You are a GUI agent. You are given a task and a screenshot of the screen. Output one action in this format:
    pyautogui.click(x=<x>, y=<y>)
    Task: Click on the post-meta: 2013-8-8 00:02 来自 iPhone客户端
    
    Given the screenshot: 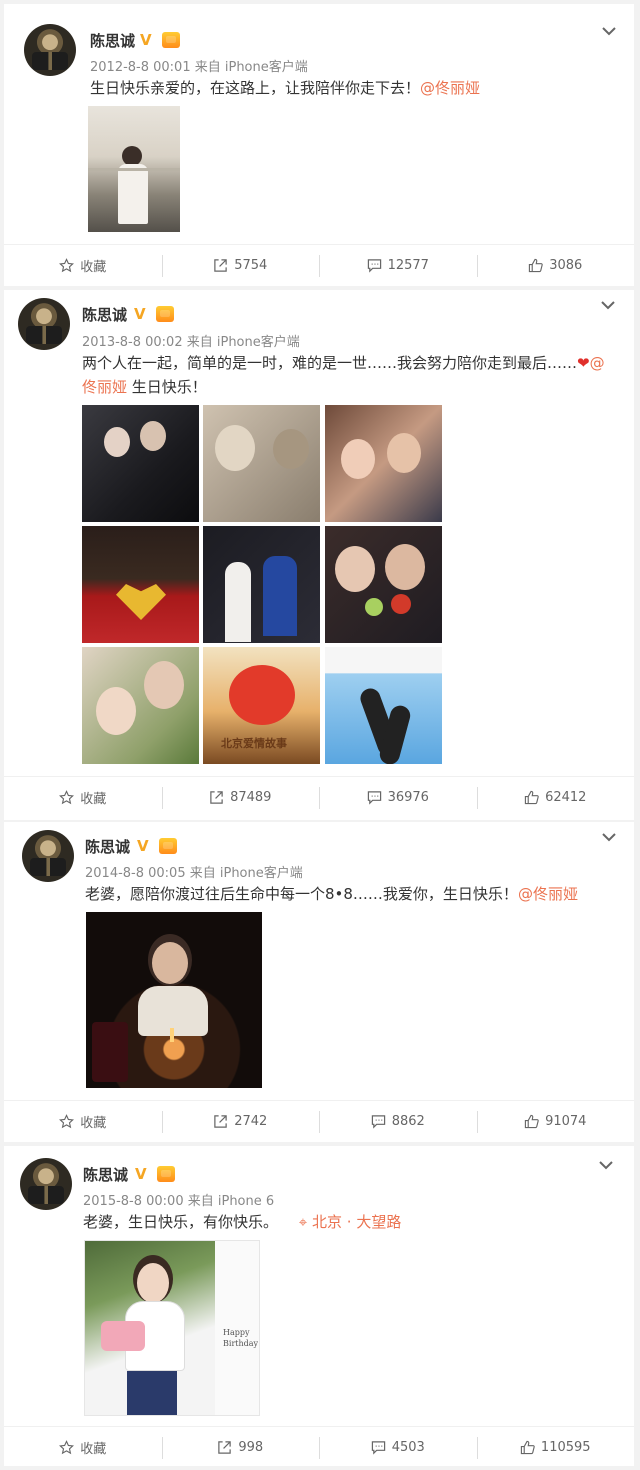 What is the action you would take?
    pyautogui.click(x=191, y=342)
    